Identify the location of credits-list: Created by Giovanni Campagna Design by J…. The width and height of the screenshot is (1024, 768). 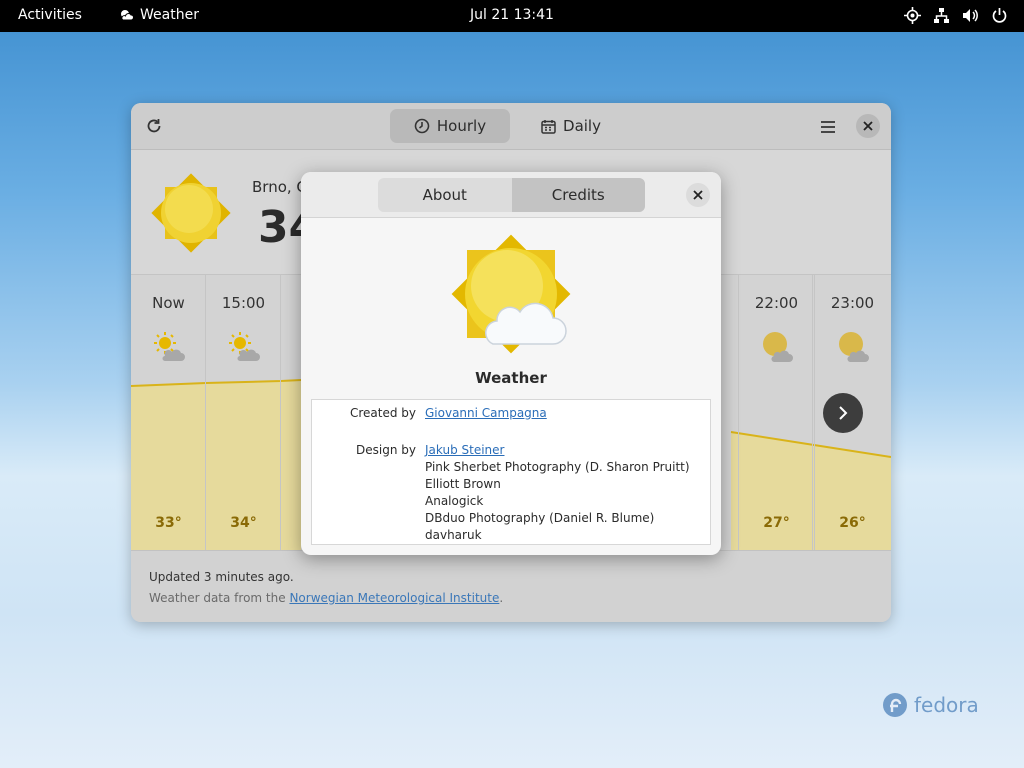
(511, 472).